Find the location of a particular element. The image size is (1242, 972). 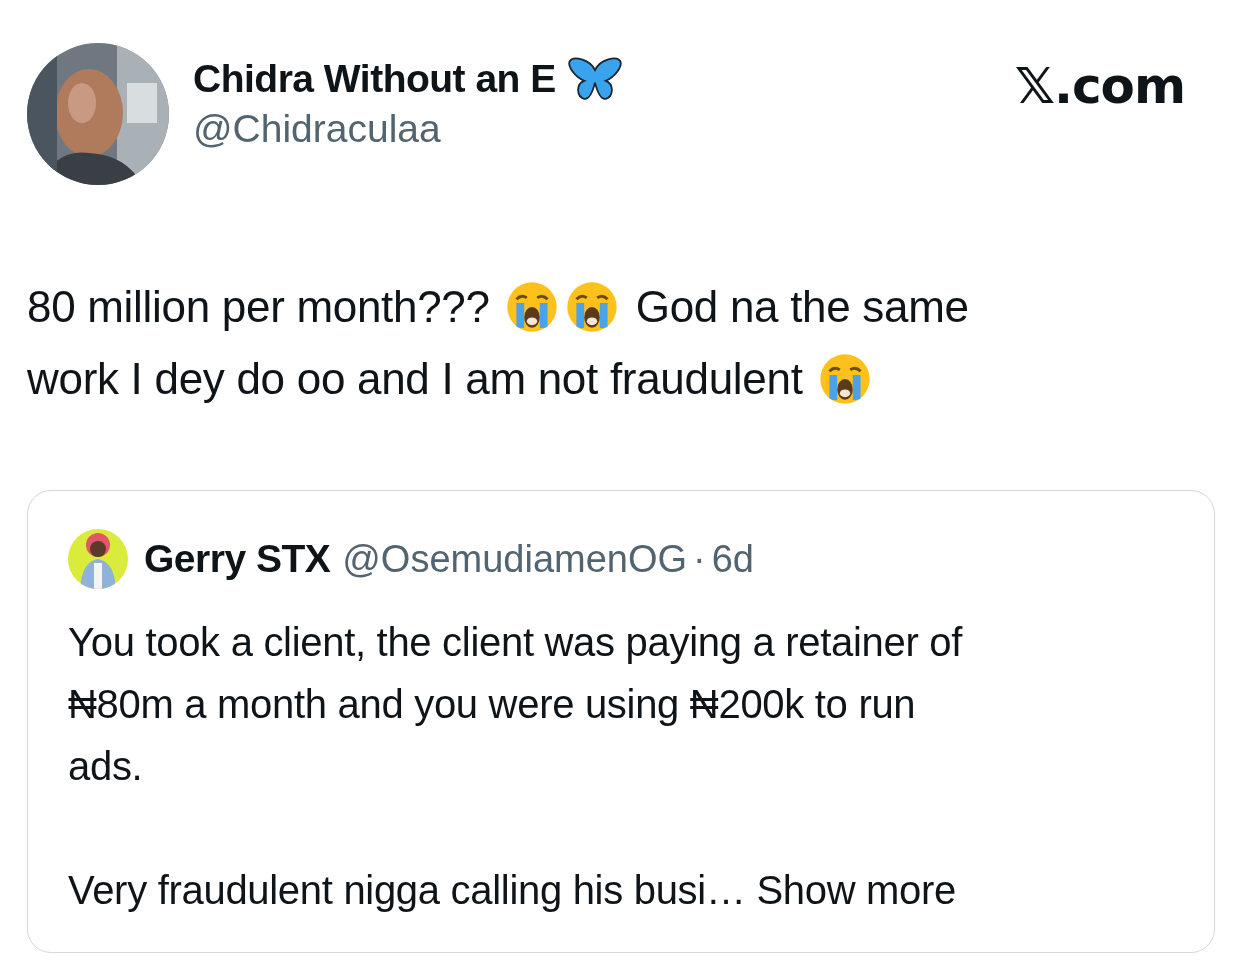

author-handle: @Chidraculaa is located at coordinates (407, 129).